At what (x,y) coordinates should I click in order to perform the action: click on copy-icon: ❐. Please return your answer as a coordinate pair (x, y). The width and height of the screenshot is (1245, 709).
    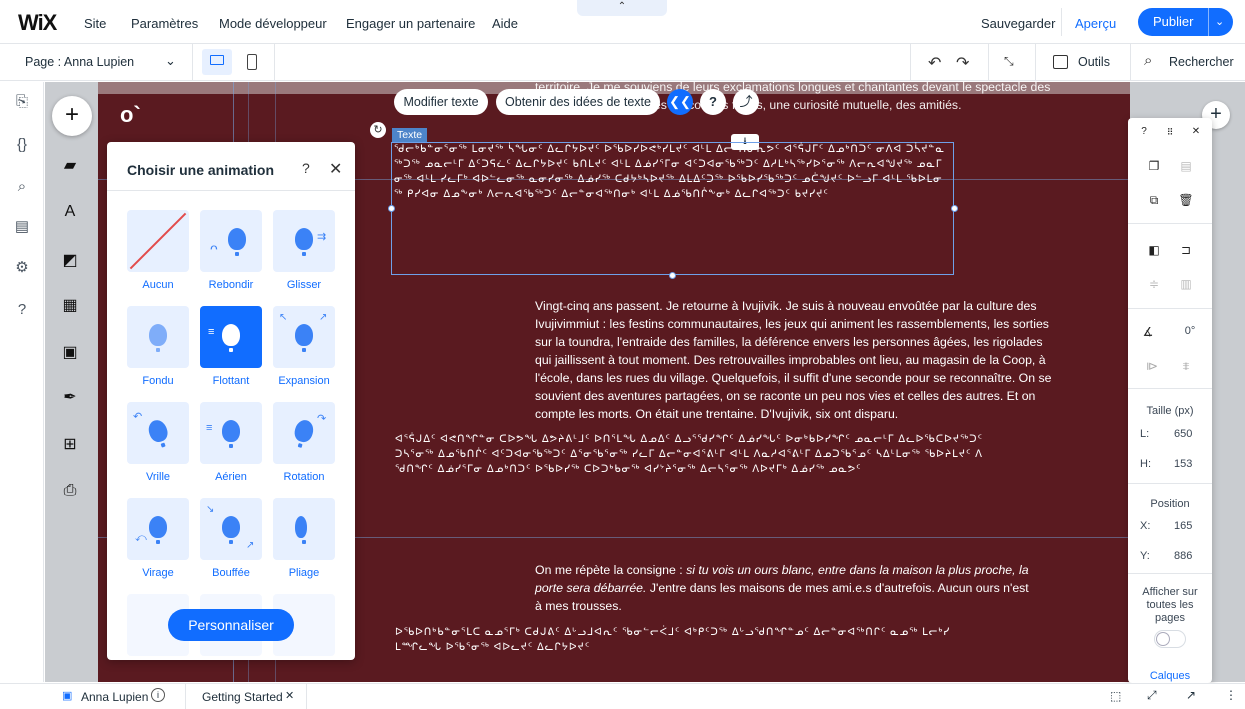
    Looking at the image, I should click on (1154, 166).